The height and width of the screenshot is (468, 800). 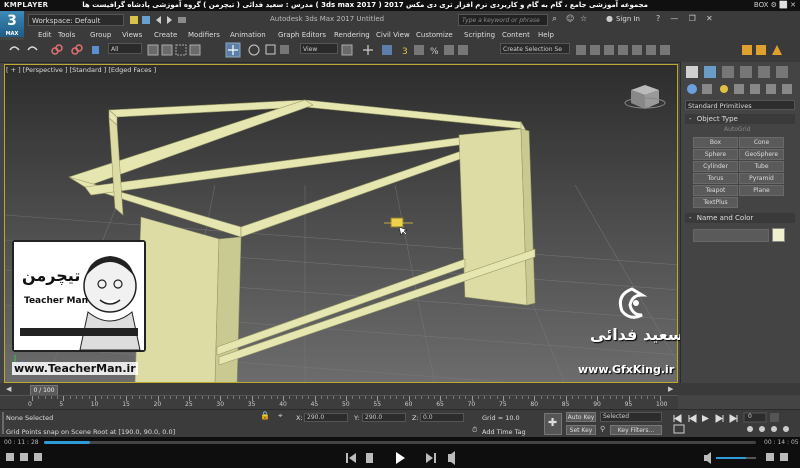 What do you see at coordinates (761, 154) in the screenshot?
I see `geosphere-button: GeoSphere` at bounding box center [761, 154].